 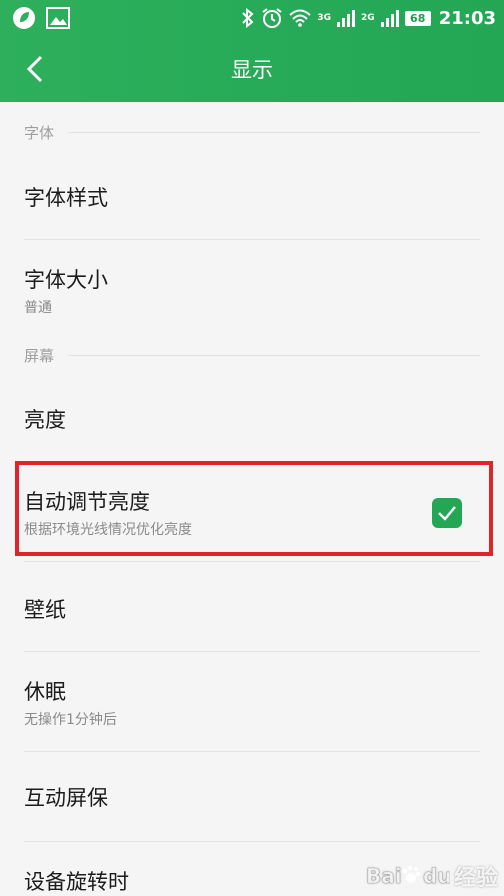 What do you see at coordinates (66, 798) in the screenshot?
I see `row-title: 互动屏保` at bounding box center [66, 798].